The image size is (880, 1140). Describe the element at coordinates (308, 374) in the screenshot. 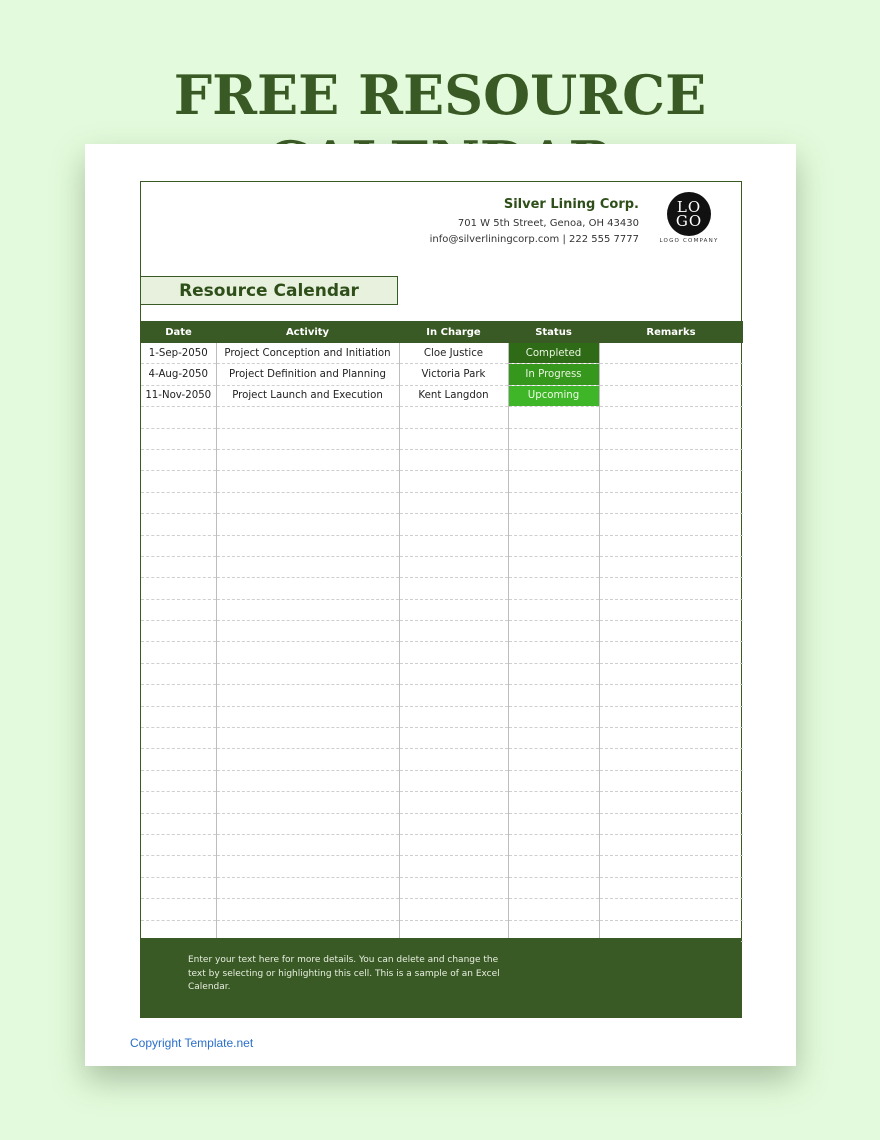

I see `activity-cell: Project Definition and Planning` at that location.